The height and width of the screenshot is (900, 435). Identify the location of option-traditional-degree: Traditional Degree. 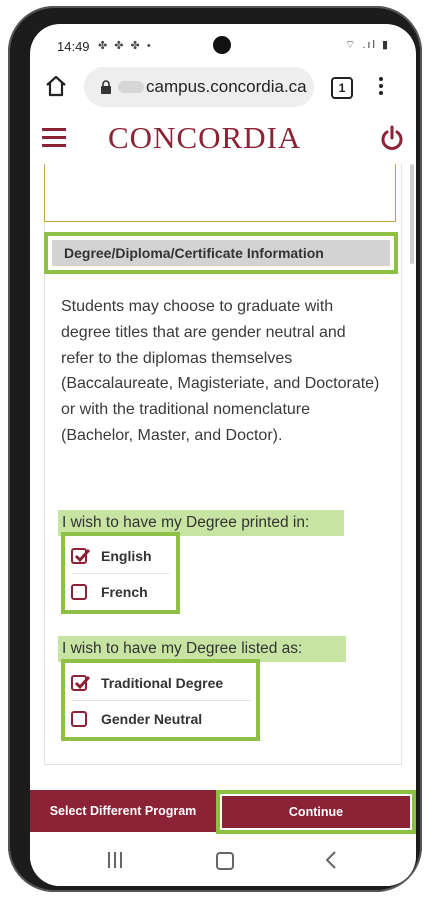
(161, 683).